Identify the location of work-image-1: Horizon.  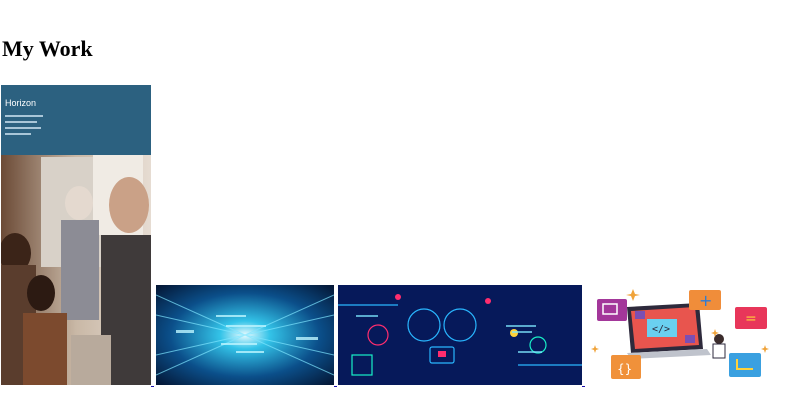
(76, 235).